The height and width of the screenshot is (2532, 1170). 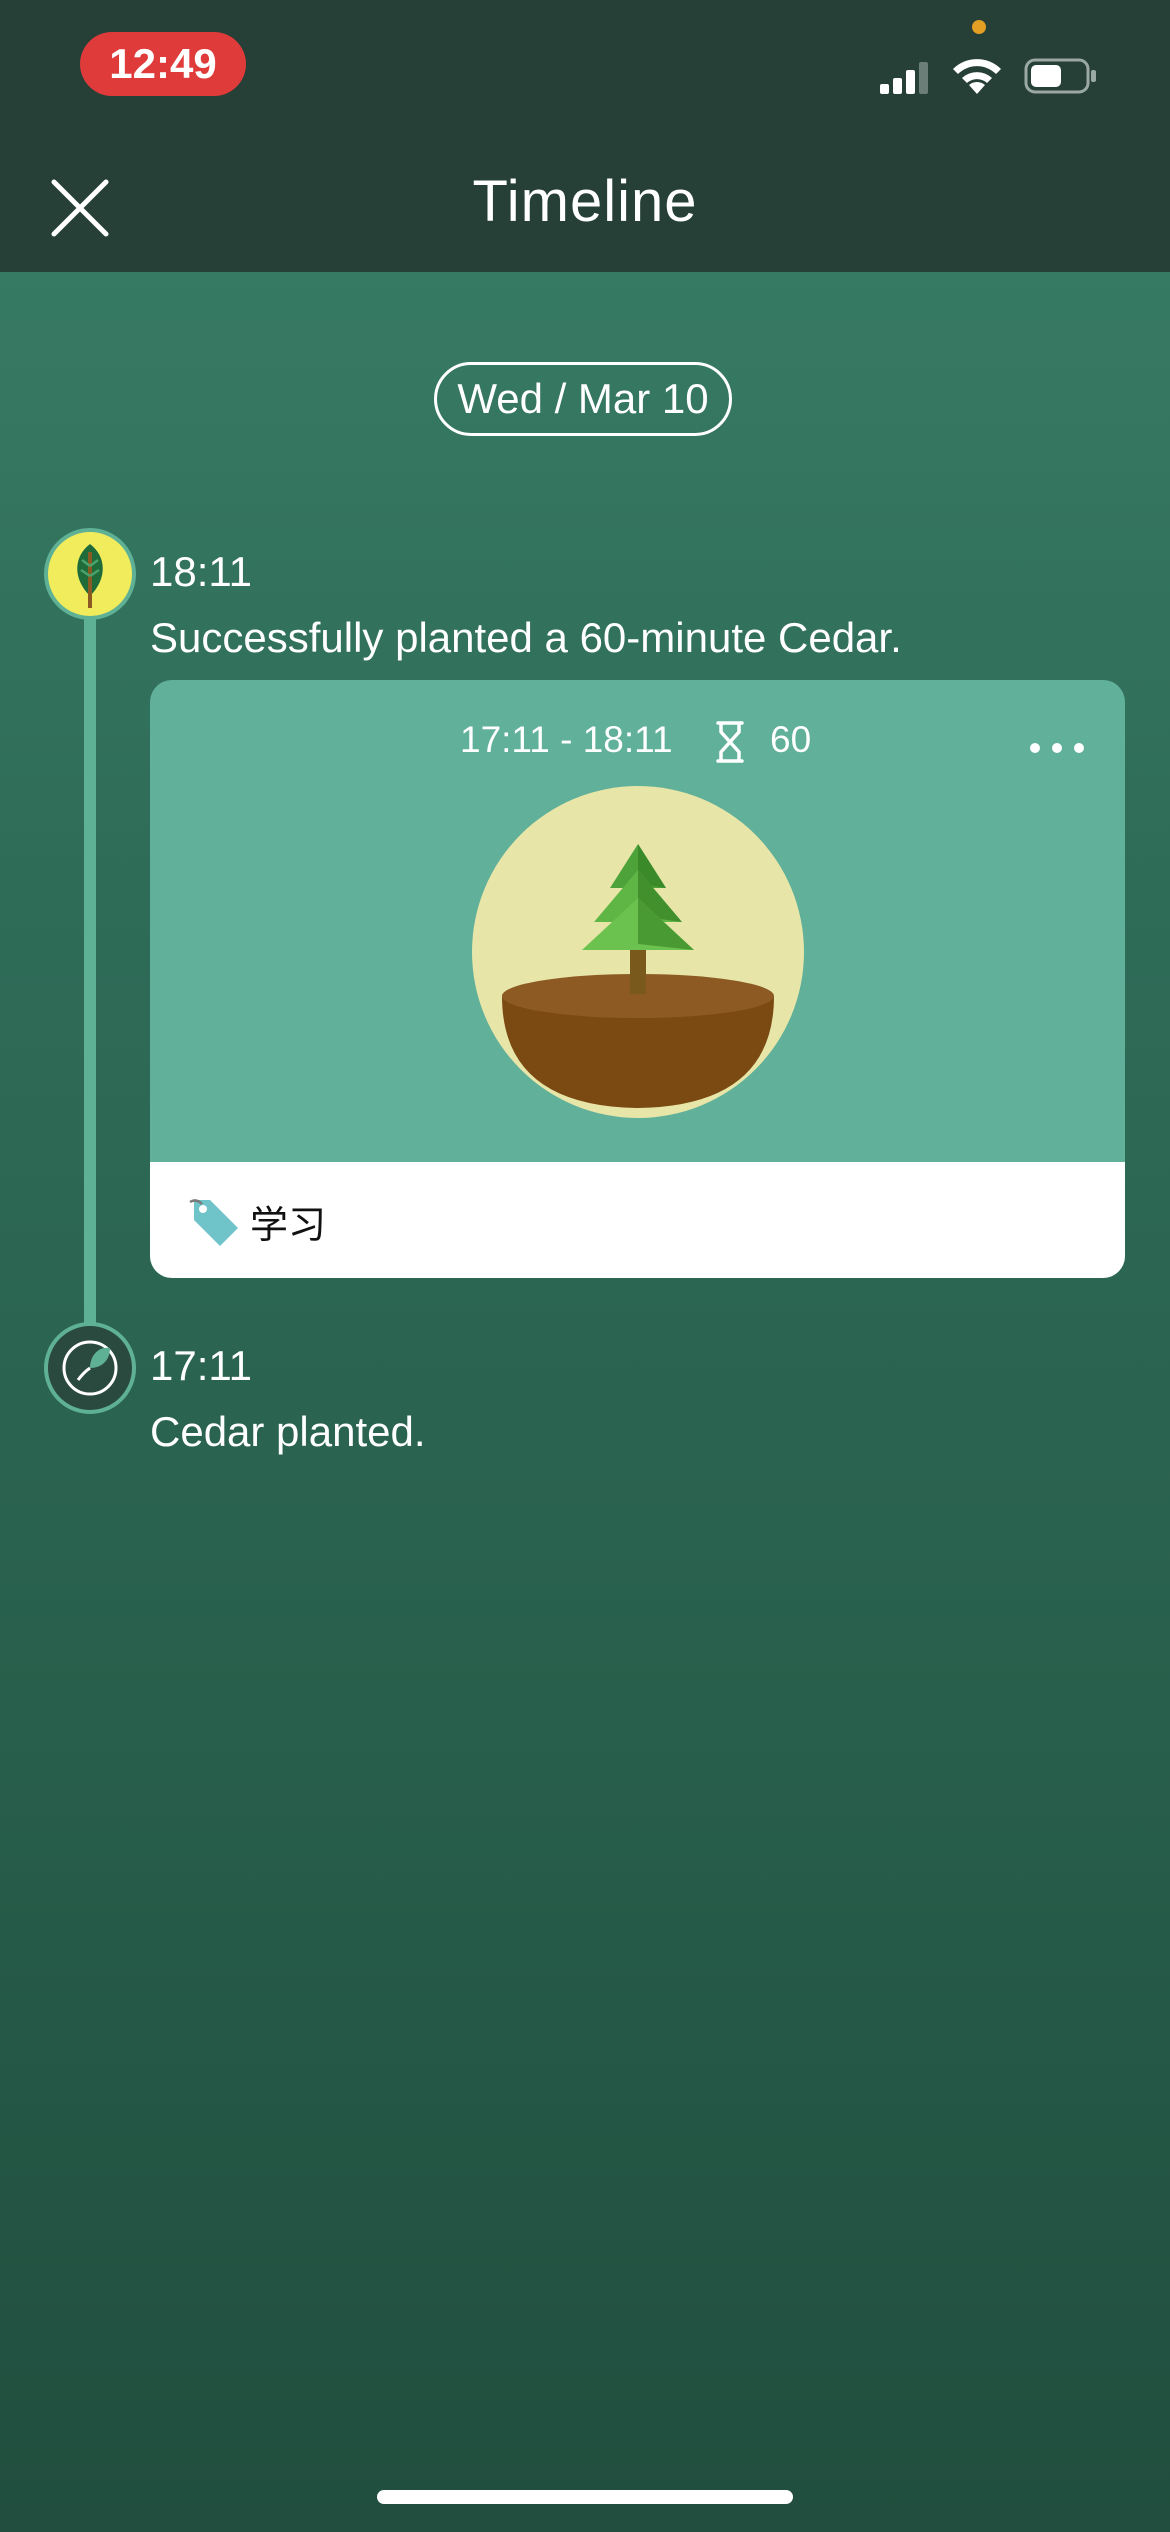 I want to click on top-bar: 12:49 Timeline, so click(x=585, y=136).